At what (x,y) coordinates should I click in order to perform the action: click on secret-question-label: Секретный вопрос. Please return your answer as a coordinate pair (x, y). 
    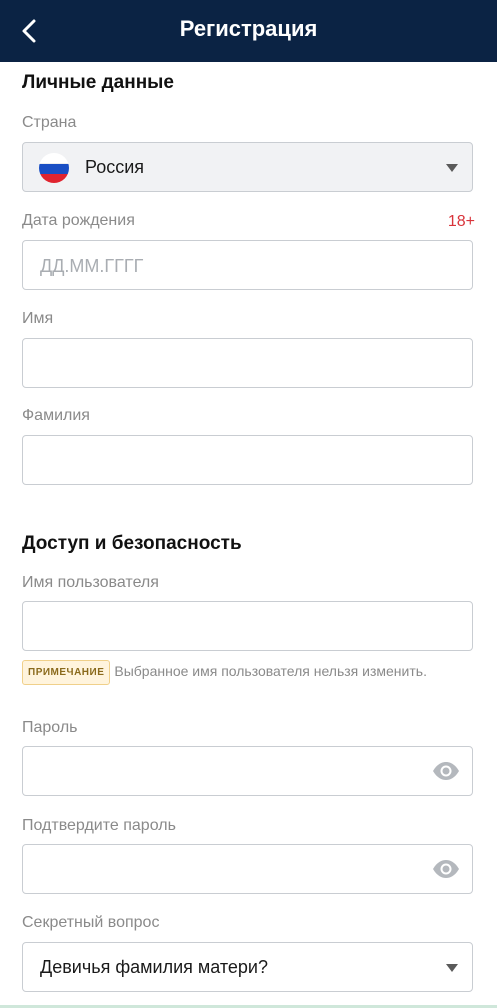
    Looking at the image, I should click on (91, 922).